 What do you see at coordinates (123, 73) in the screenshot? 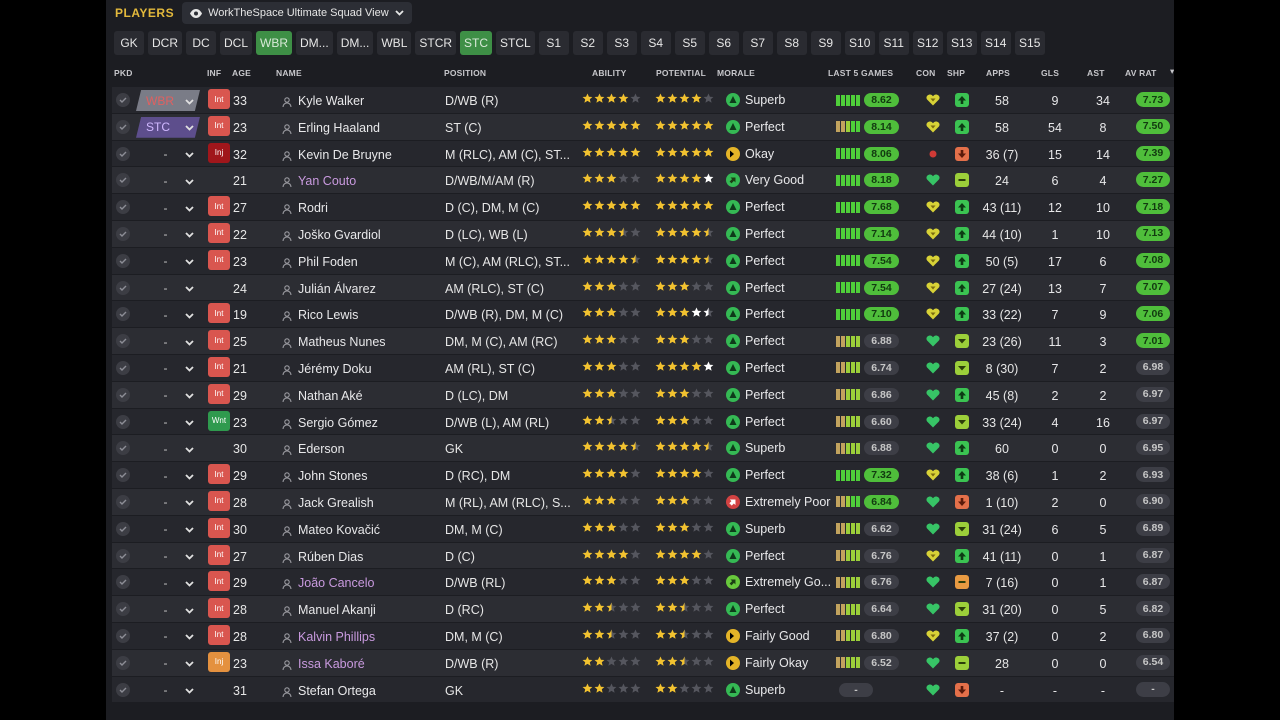
I see `col-pkd: PKD` at bounding box center [123, 73].